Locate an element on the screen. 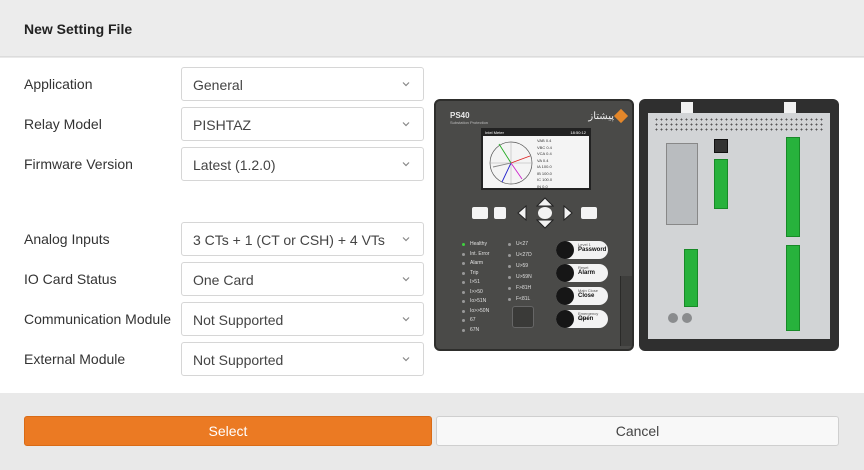  led-item: F>81H is located at coordinates (528, 290).